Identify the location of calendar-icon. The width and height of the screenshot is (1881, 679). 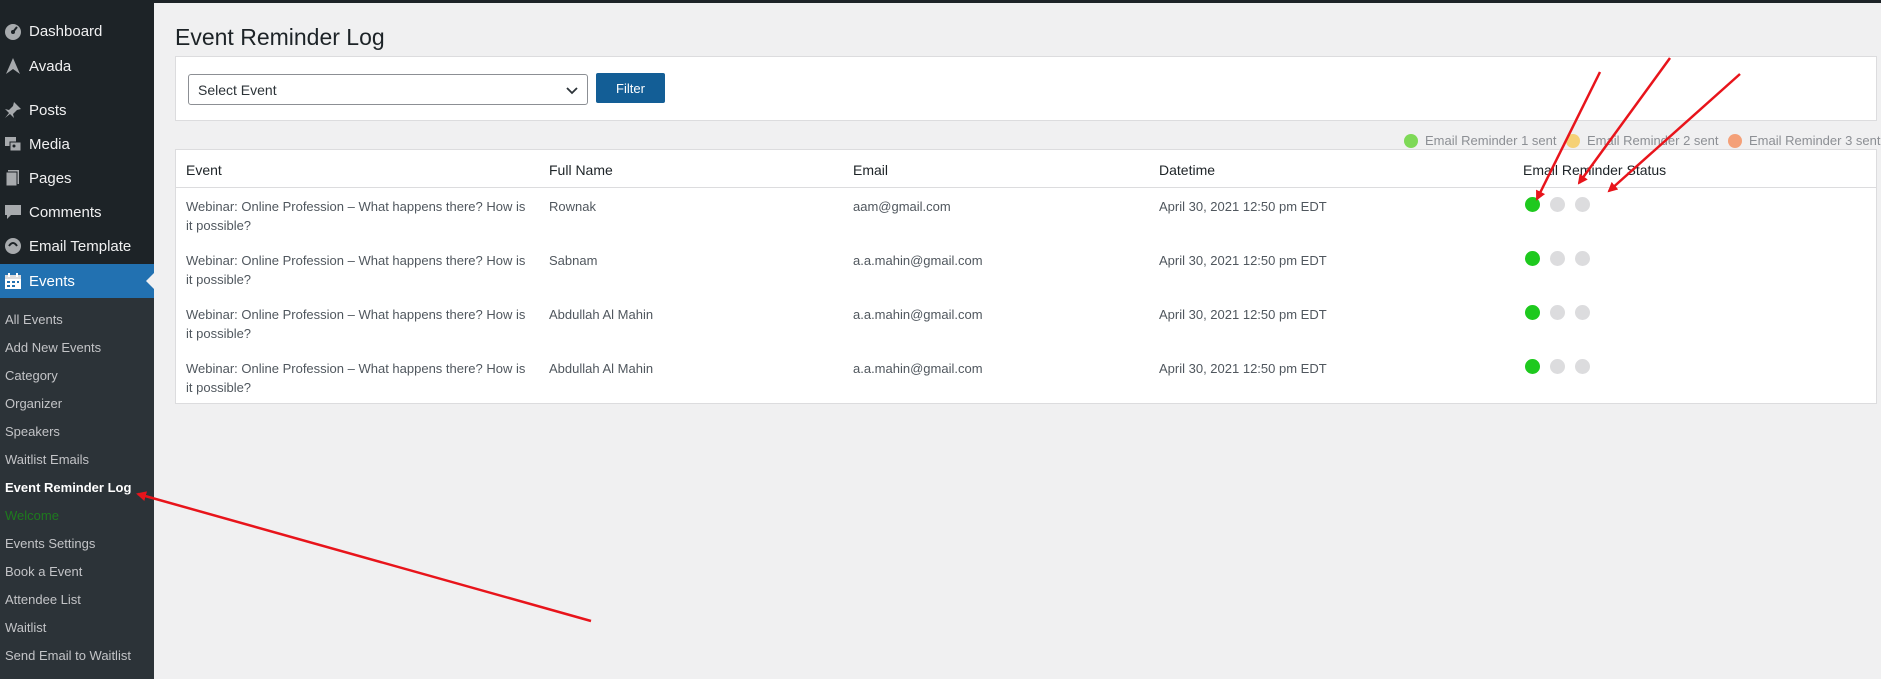
(13, 281).